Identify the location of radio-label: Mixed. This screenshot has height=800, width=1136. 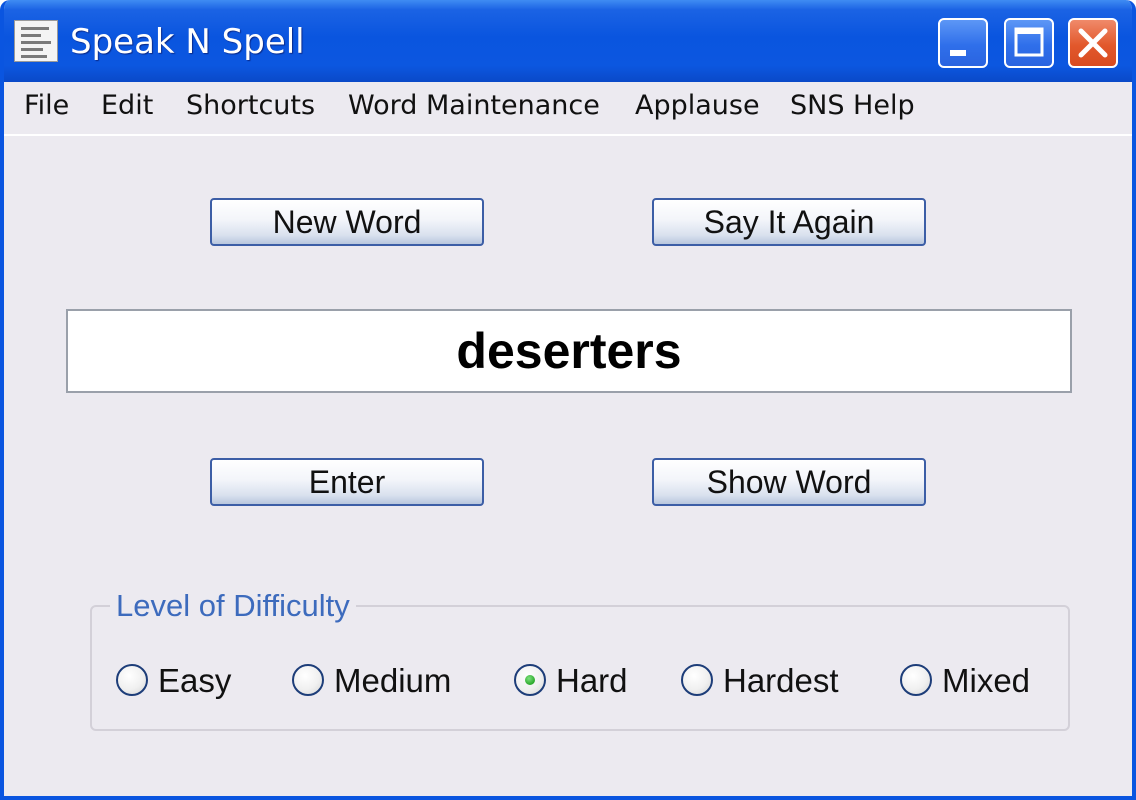
(986, 680).